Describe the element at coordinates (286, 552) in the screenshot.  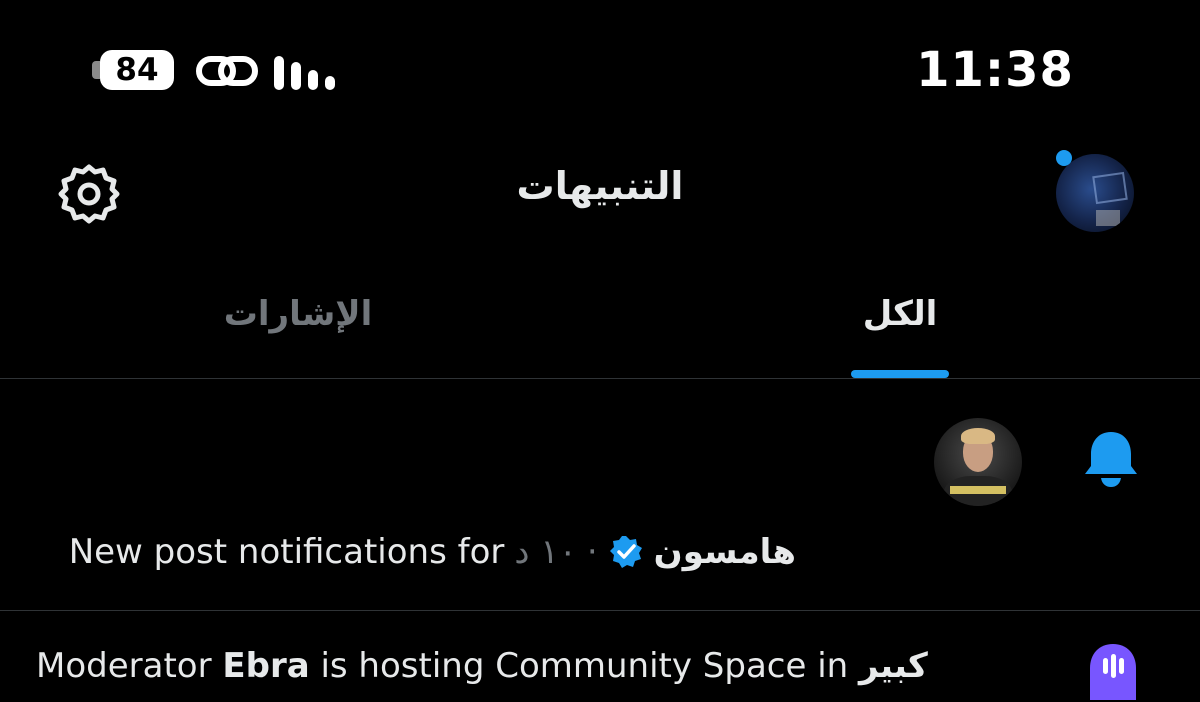
I see `notification-message: New post notifications for` at that location.